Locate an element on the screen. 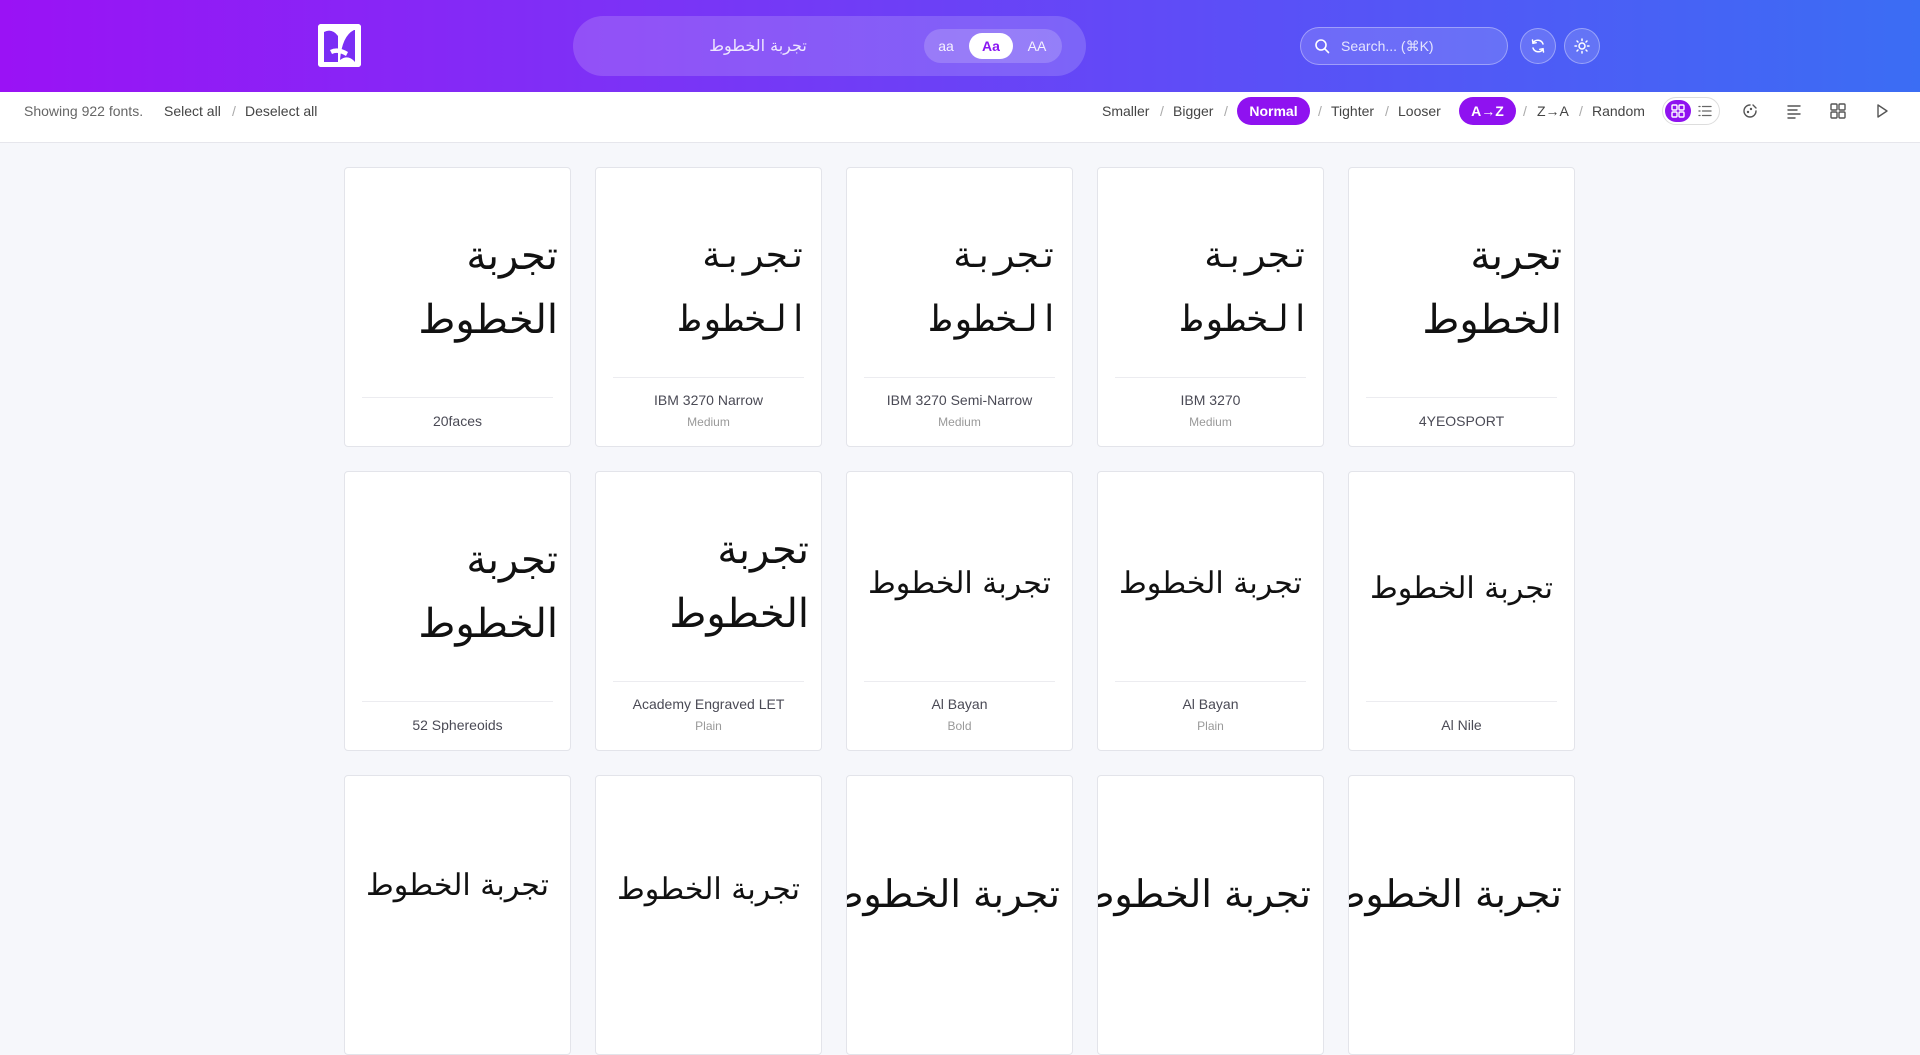 The image size is (1920, 1055). preview-text-bar: تجربة الخطوط aa Aa AA is located at coordinates (829, 46).